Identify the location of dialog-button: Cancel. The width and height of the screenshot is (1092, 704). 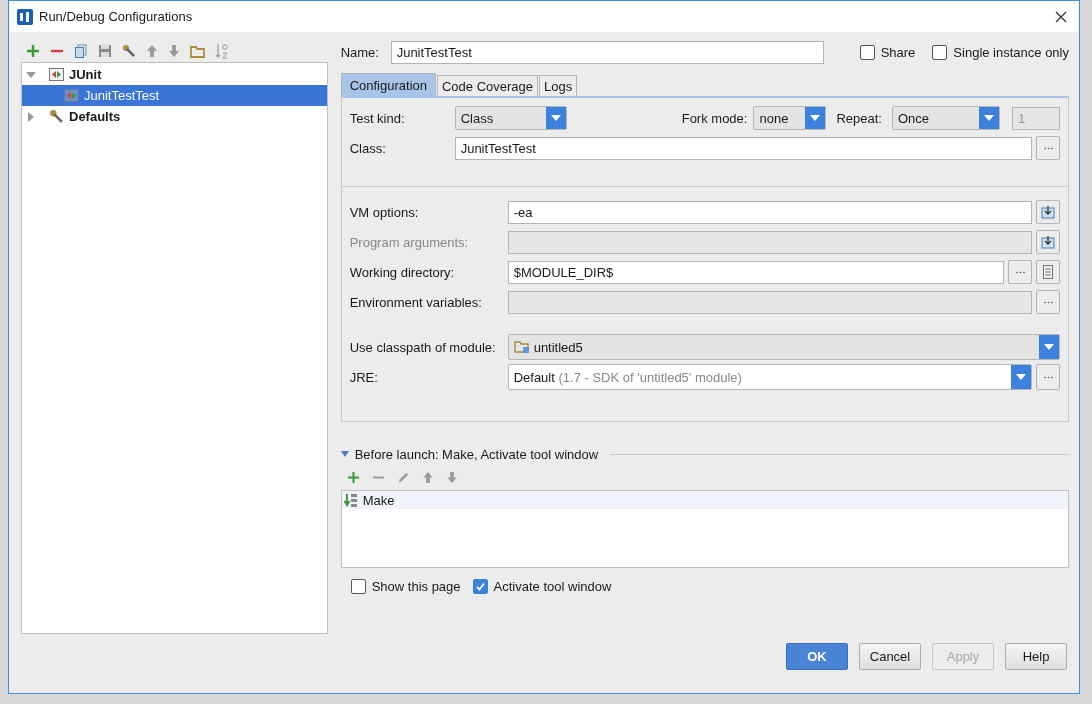
(890, 656).